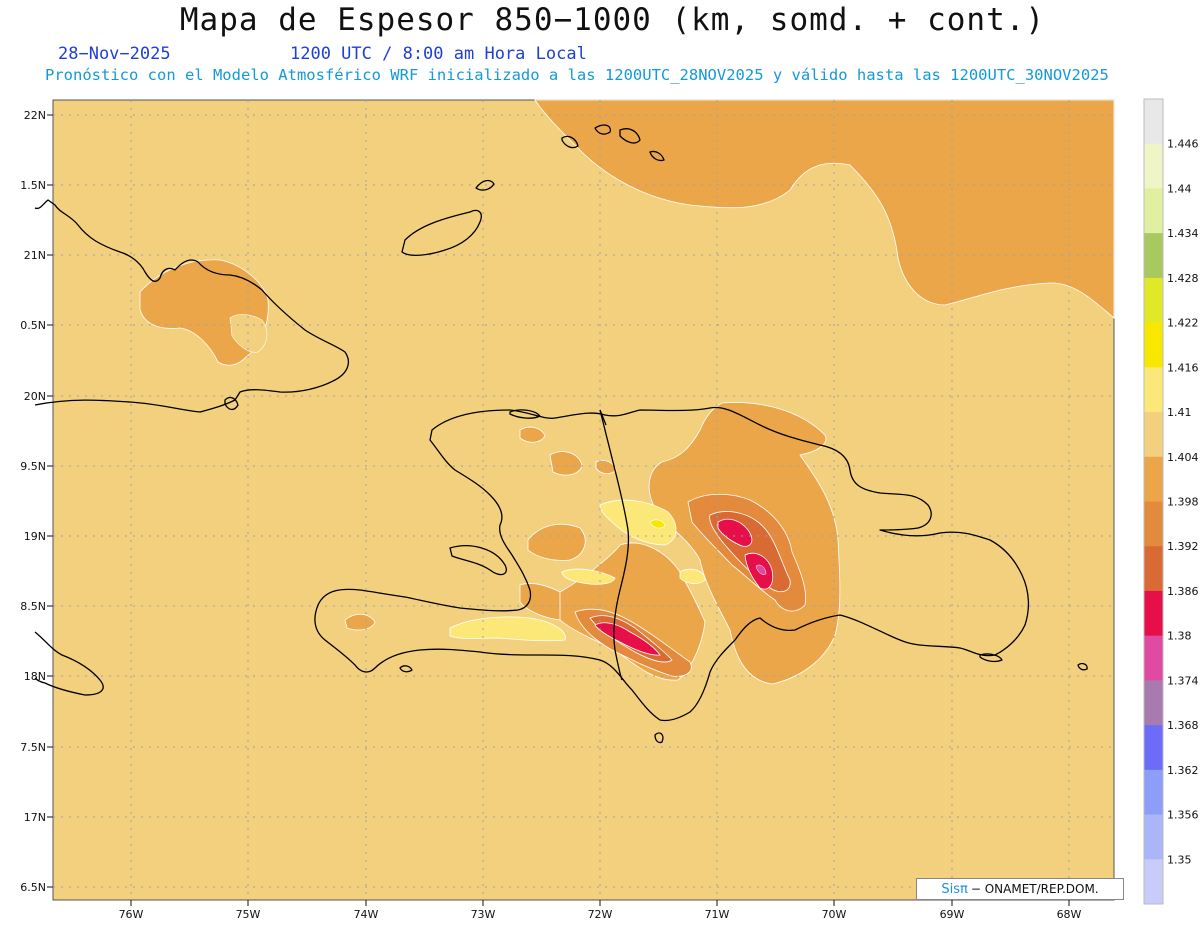 This screenshot has height=927, width=1200. I want to click on lon-label-0: 76W, so click(131, 914).